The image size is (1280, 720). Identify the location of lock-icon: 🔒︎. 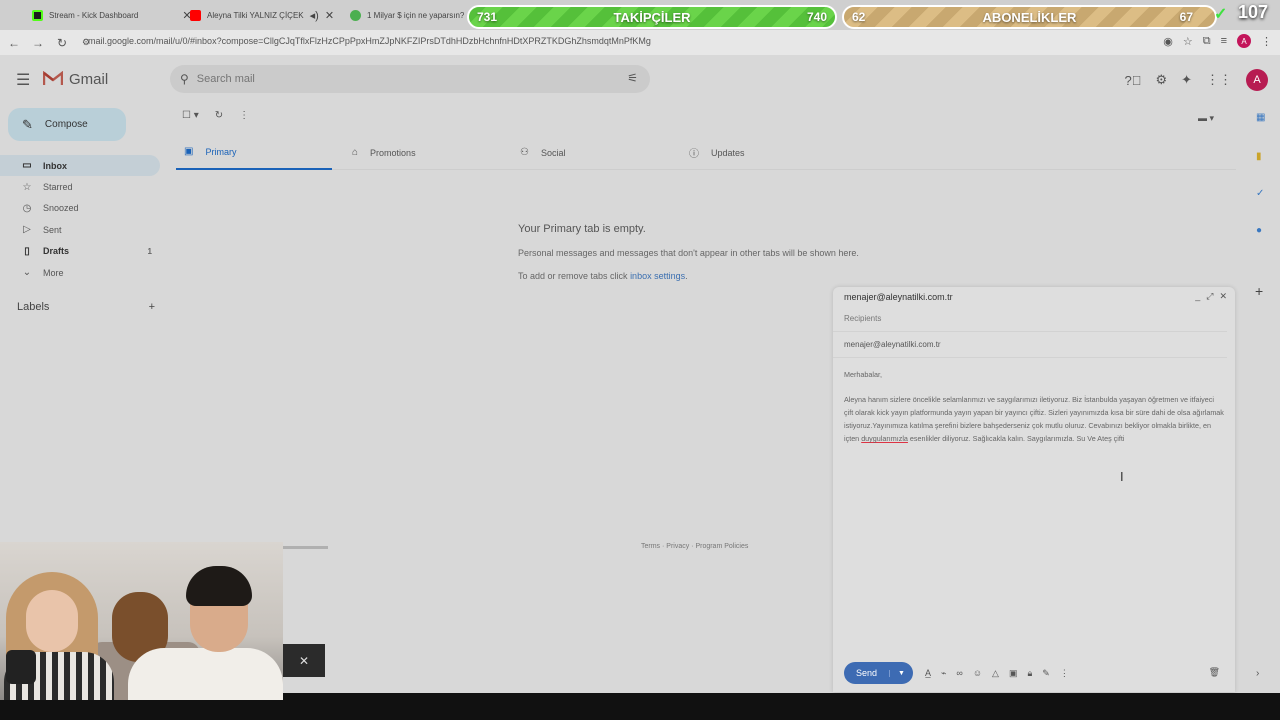
(1029, 673).